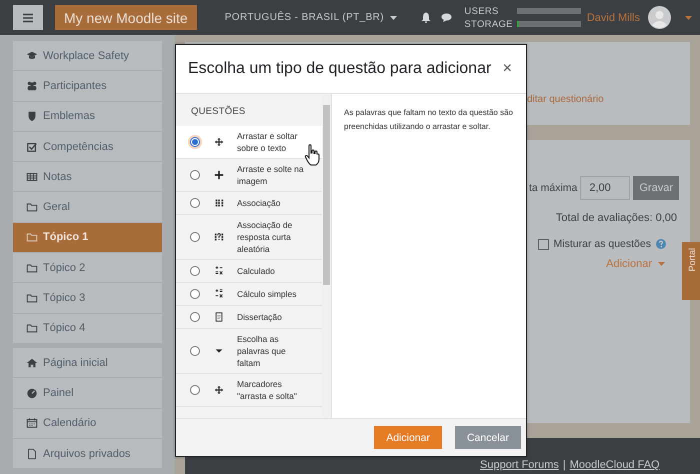 The width and height of the screenshot is (700, 474). What do you see at coordinates (87, 86) in the screenshot?
I see `sidebar-item: Participantes` at bounding box center [87, 86].